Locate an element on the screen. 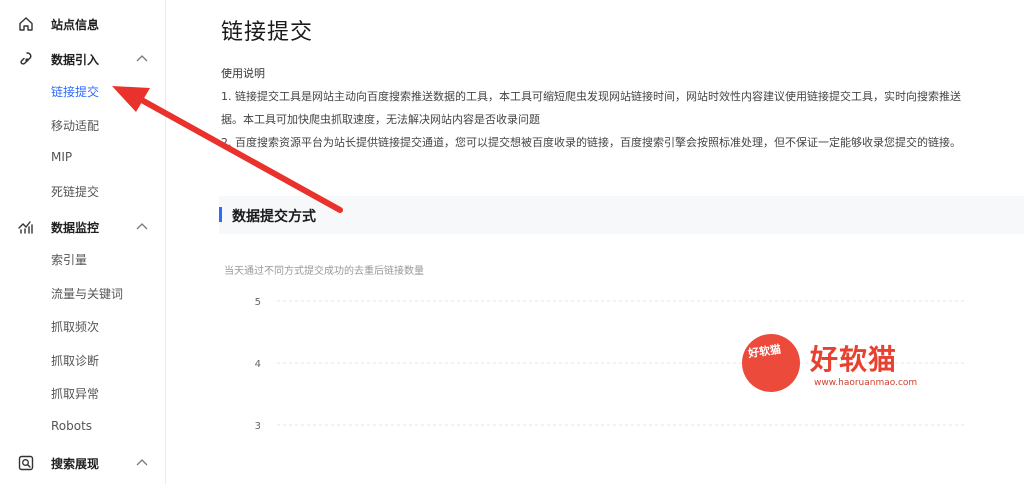 The width and height of the screenshot is (1024, 484). sidebar-item-label: 抓取诊断 is located at coordinates (75, 361).